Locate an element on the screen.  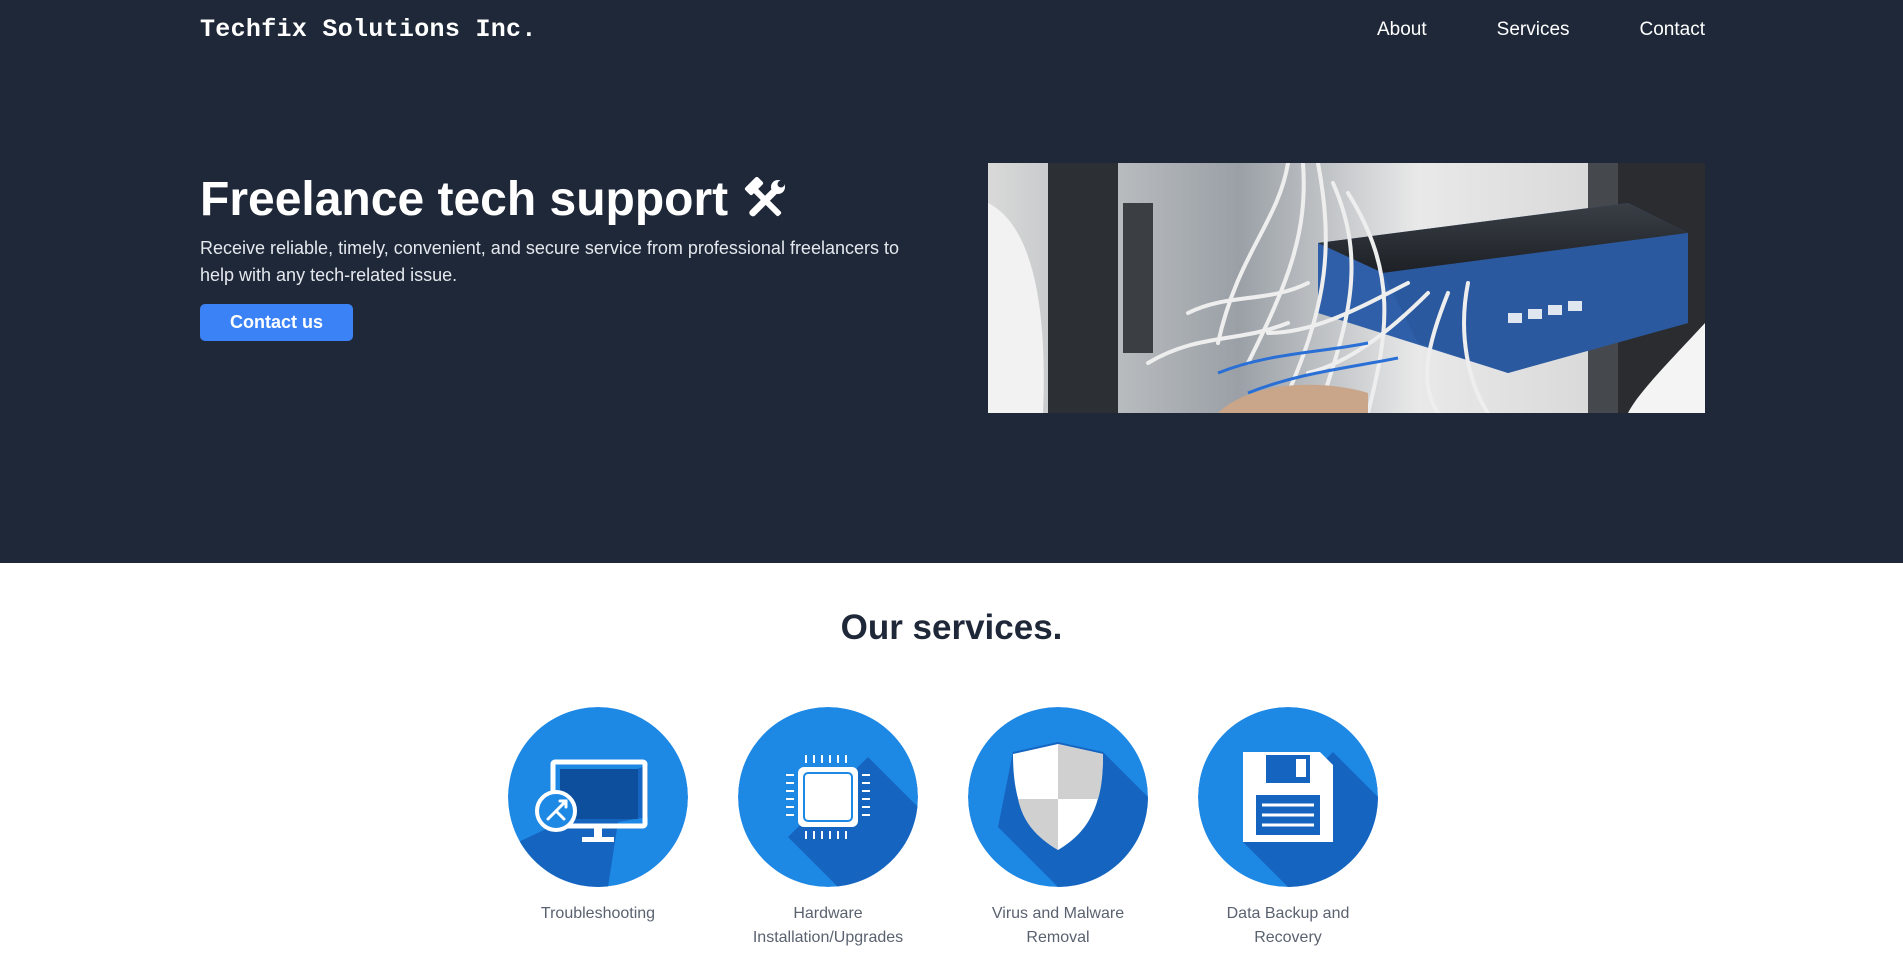
service-label: Data Backup and Recovery is located at coordinates (1288, 925).